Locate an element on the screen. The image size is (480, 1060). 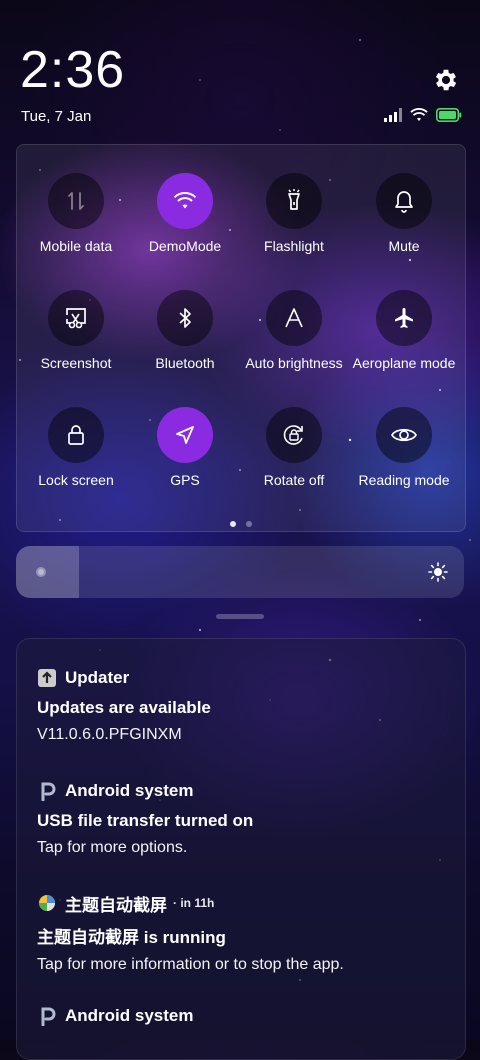
tile-mobile-data: Mobile data is located at coordinates (76, 213).